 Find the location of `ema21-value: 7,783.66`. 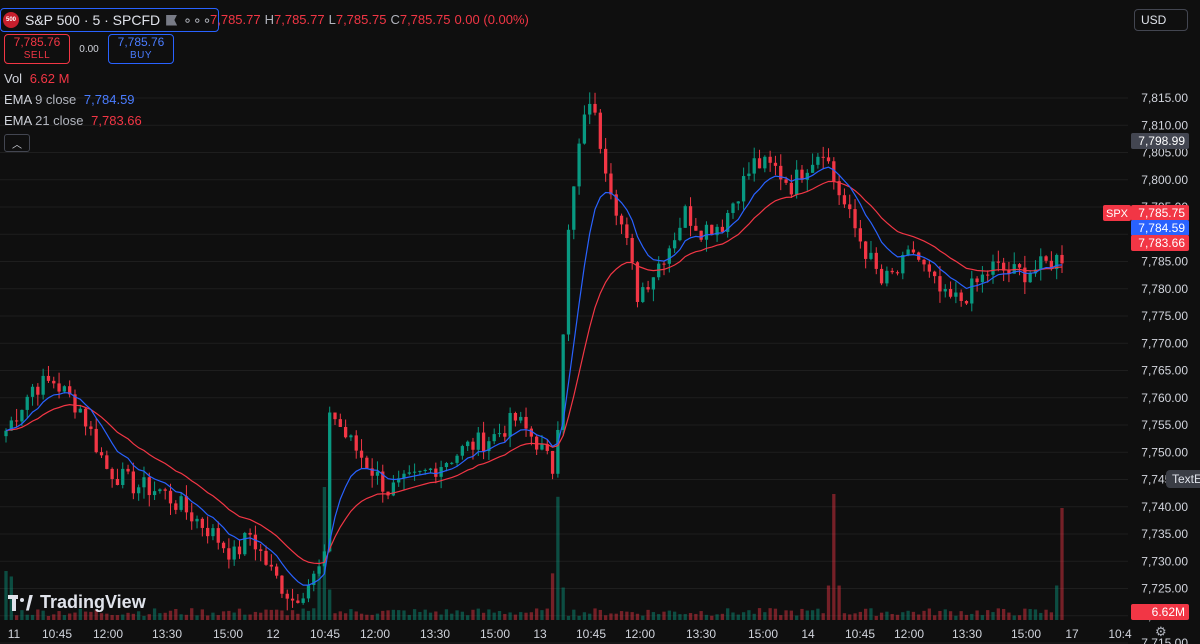

ema21-value: 7,783.66 is located at coordinates (116, 120).